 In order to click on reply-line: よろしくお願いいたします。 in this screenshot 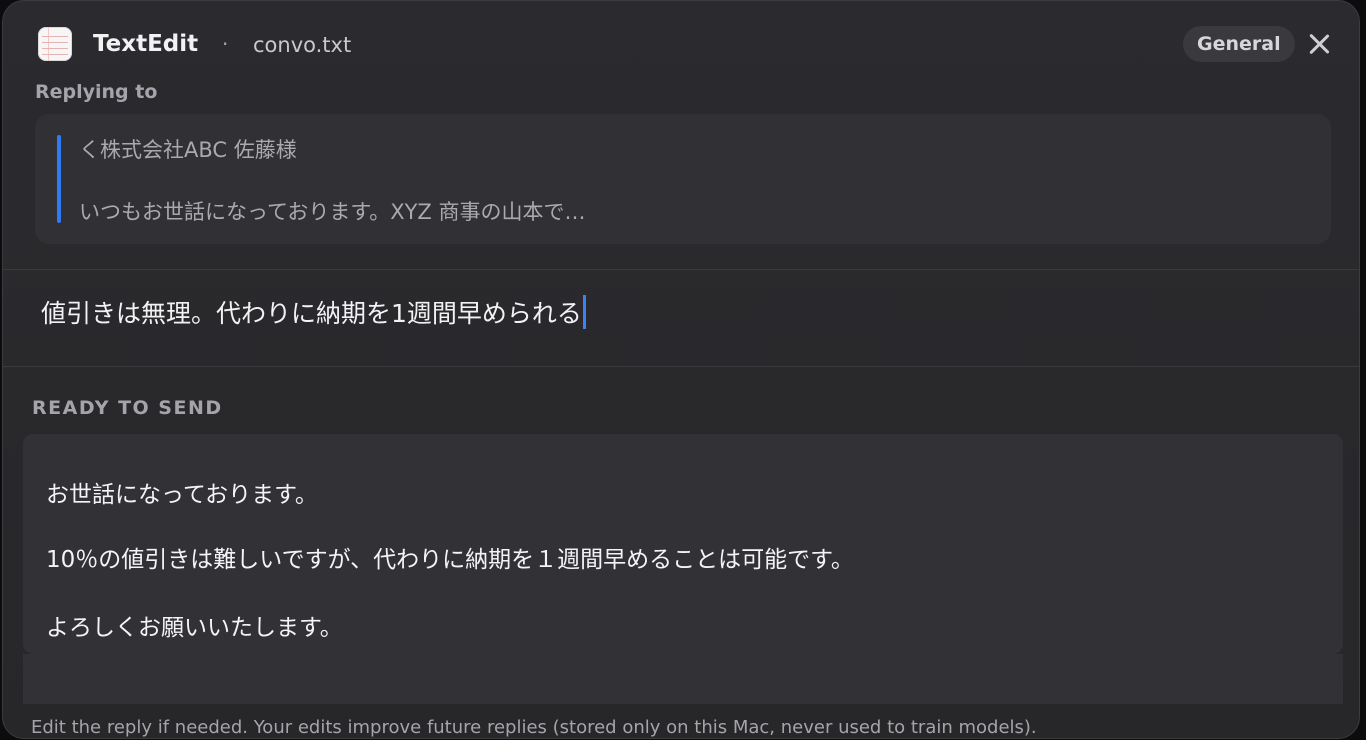, I will do `click(194, 628)`.